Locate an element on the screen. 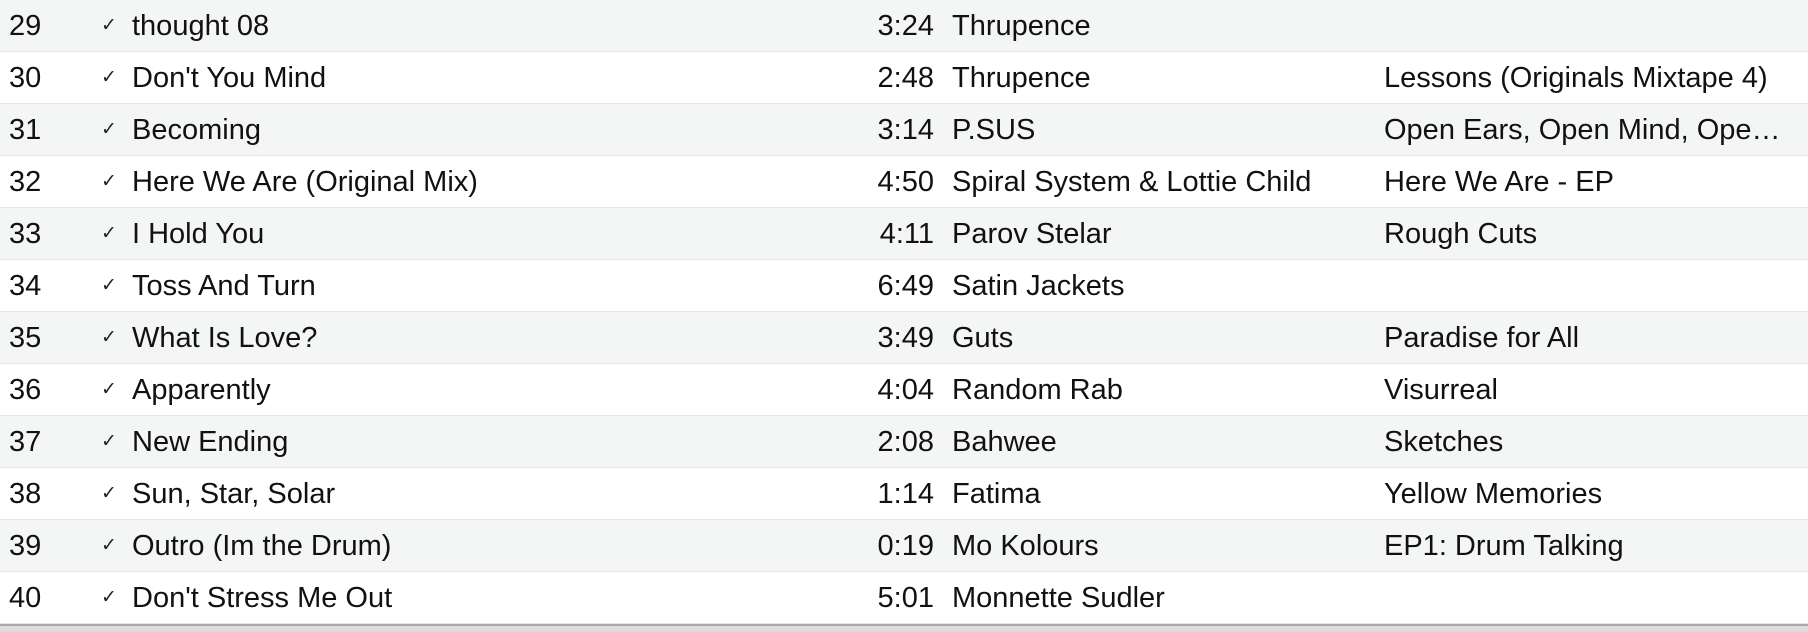  track-artist: Monnette Sudler is located at coordinates (1058, 598).